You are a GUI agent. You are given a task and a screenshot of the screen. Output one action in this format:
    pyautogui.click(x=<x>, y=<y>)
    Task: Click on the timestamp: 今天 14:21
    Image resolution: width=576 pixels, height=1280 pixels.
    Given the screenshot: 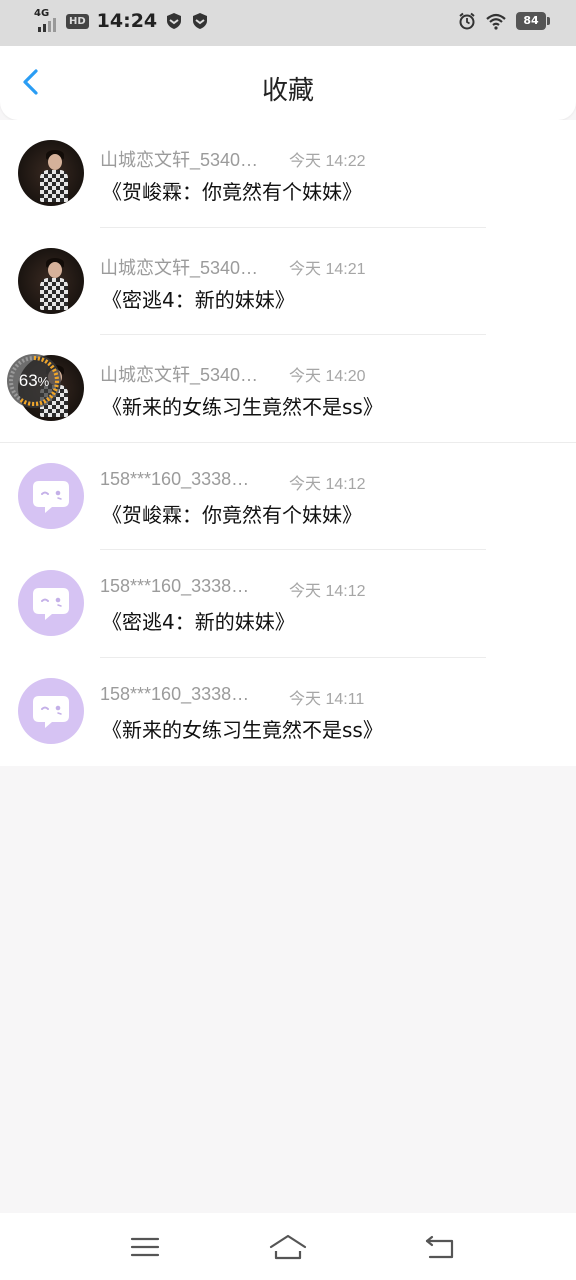 What is the action you would take?
    pyautogui.click(x=327, y=269)
    